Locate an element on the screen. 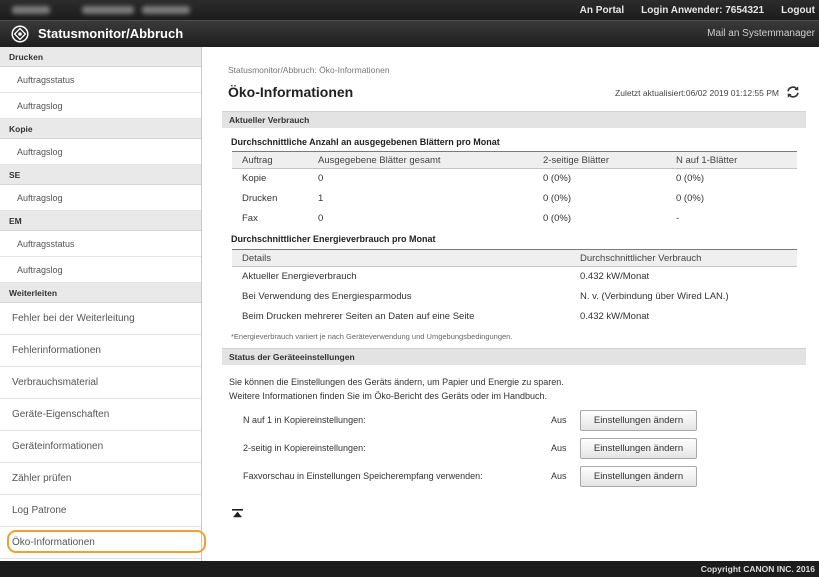 This screenshot has width=819, height=577. back-to-top-icon is located at coordinates (237, 511).